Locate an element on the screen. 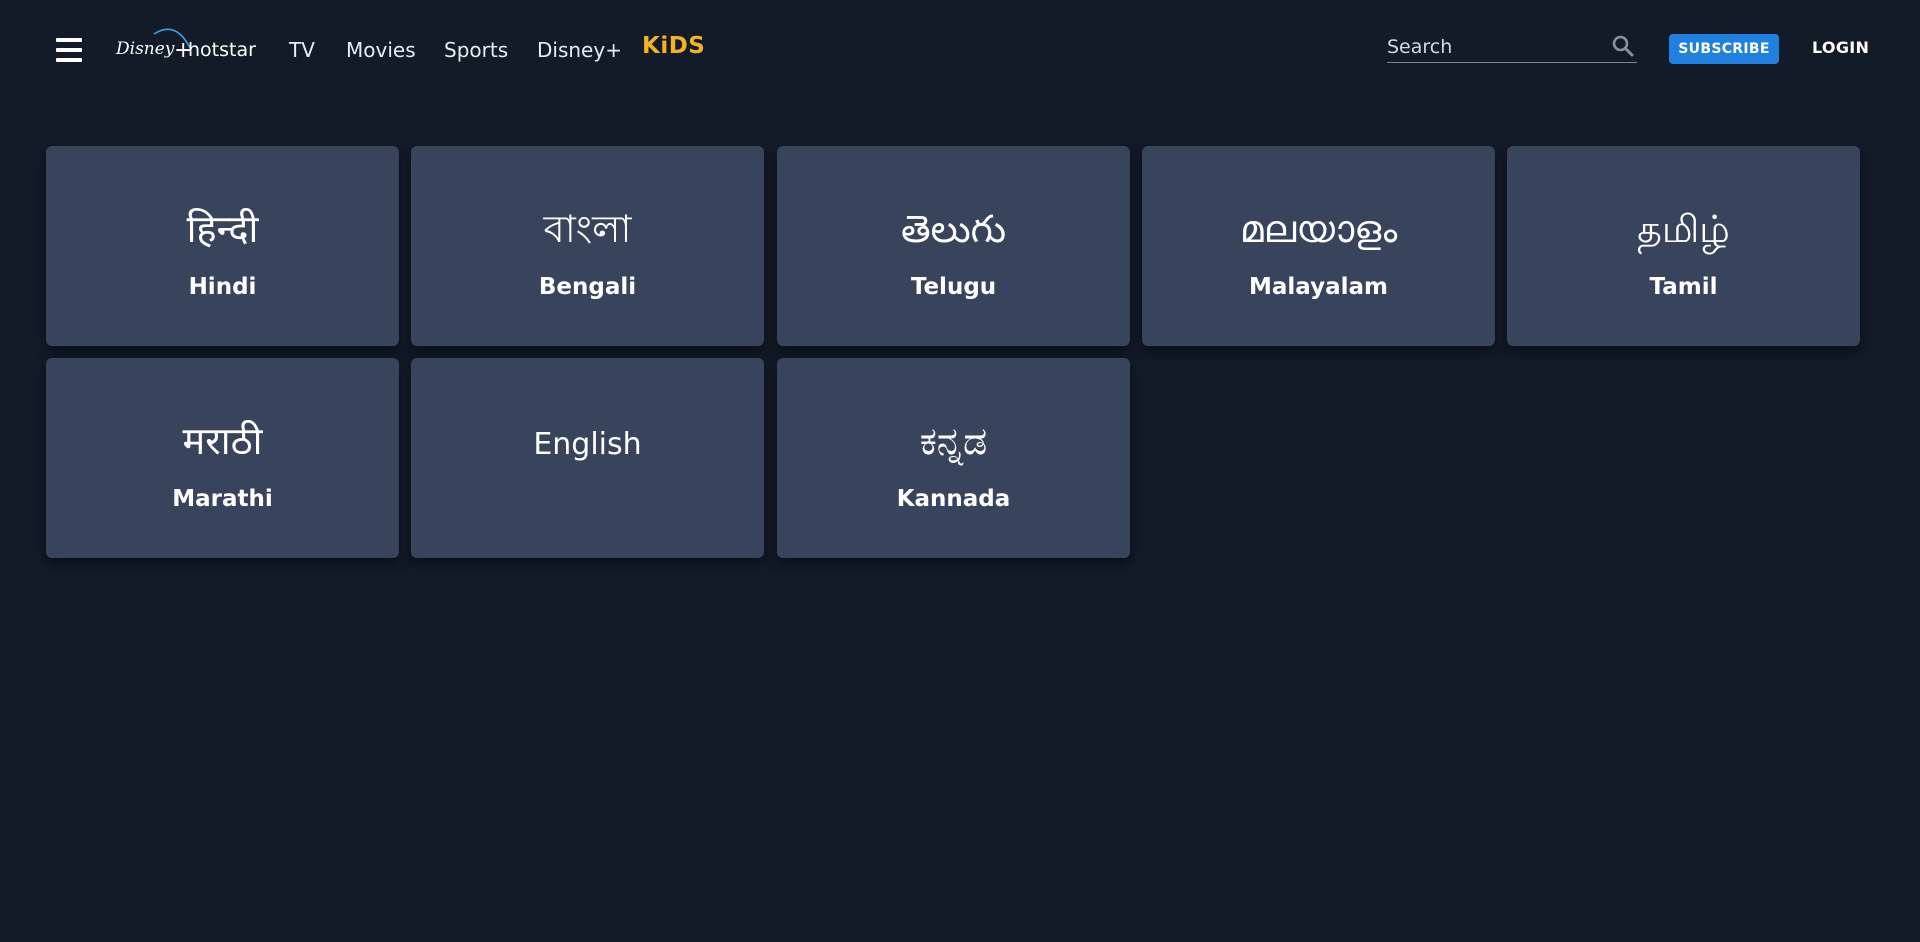 The image size is (1920, 942). language-card-tamil: தமிழ் Tamil is located at coordinates (1683, 246).